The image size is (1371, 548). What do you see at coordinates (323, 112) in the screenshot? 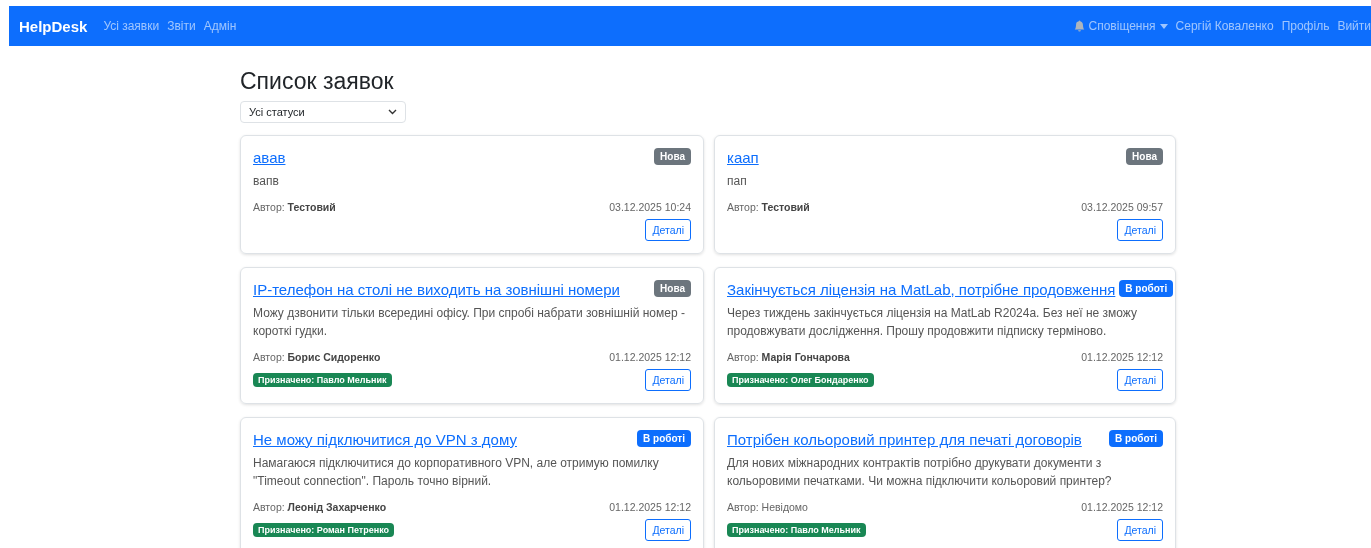
I see `status-select: Усі статуси` at bounding box center [323, 112].